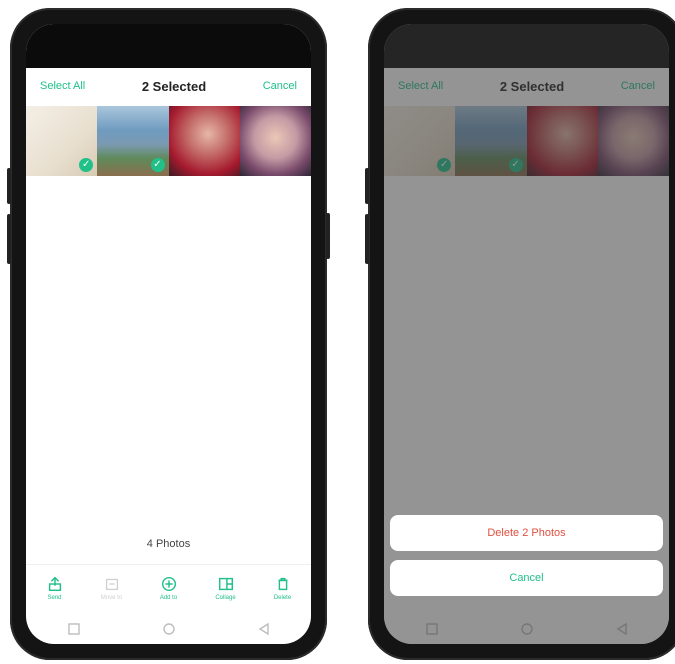  I want to click on cancel-selection-button: Cancel, so click(280, 86).